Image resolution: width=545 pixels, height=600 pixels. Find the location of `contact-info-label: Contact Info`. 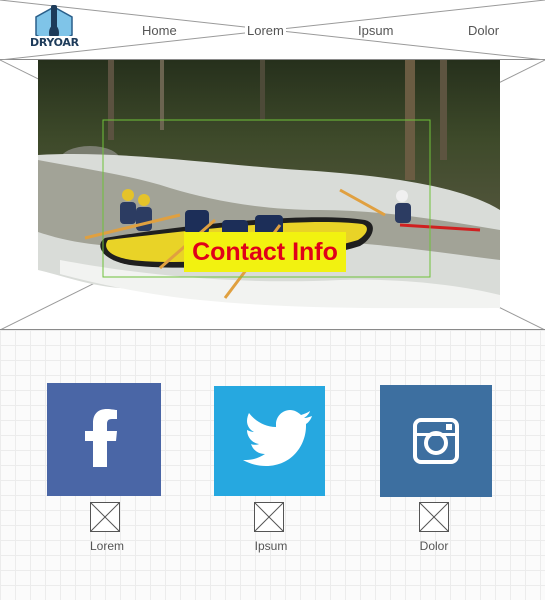

contact-info-label: Contact Info is located at coordinates (265, 252).